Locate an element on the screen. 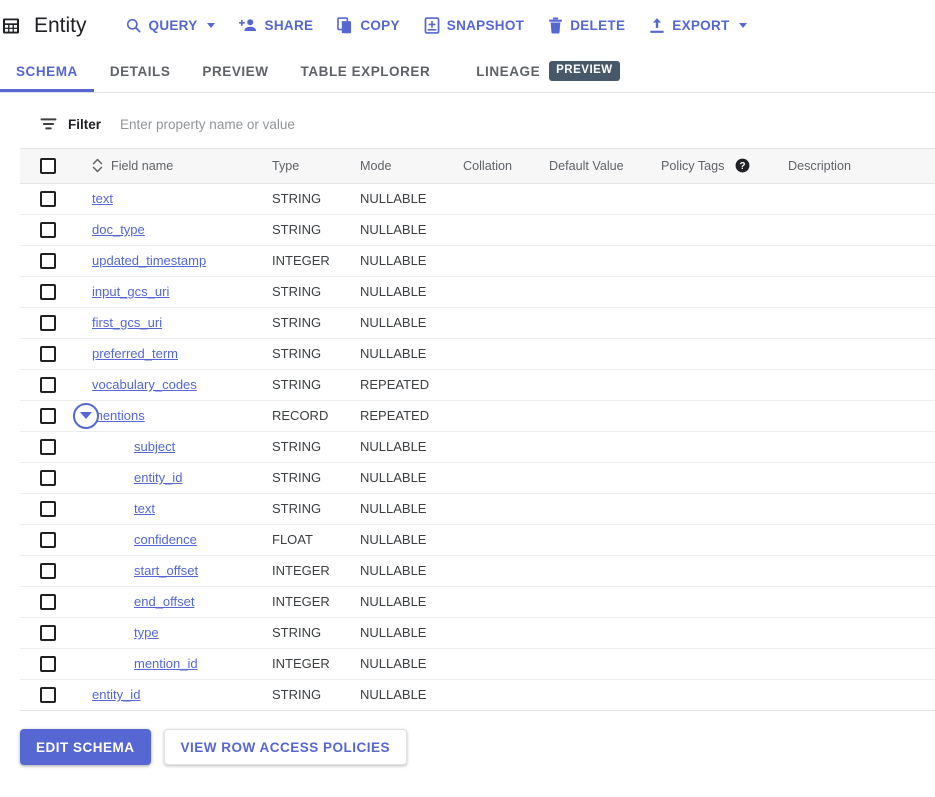 The width and height of the screenshot is (935, 797). field-name-link: end_offset is located at coordinates (164, 601).